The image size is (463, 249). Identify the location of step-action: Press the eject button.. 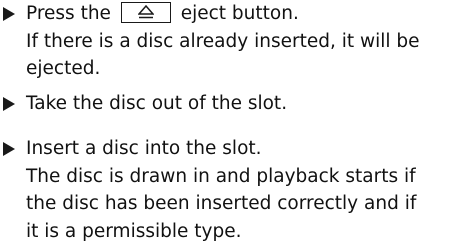
(244, 14).